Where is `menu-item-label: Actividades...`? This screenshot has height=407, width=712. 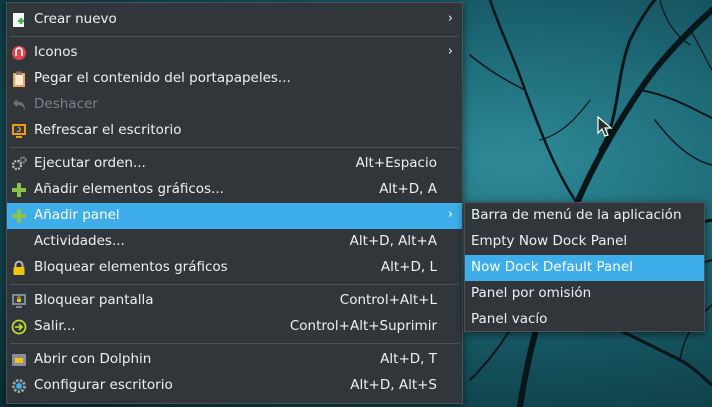 menu-item-label: Actividades... is located at coordinates (79, 241).